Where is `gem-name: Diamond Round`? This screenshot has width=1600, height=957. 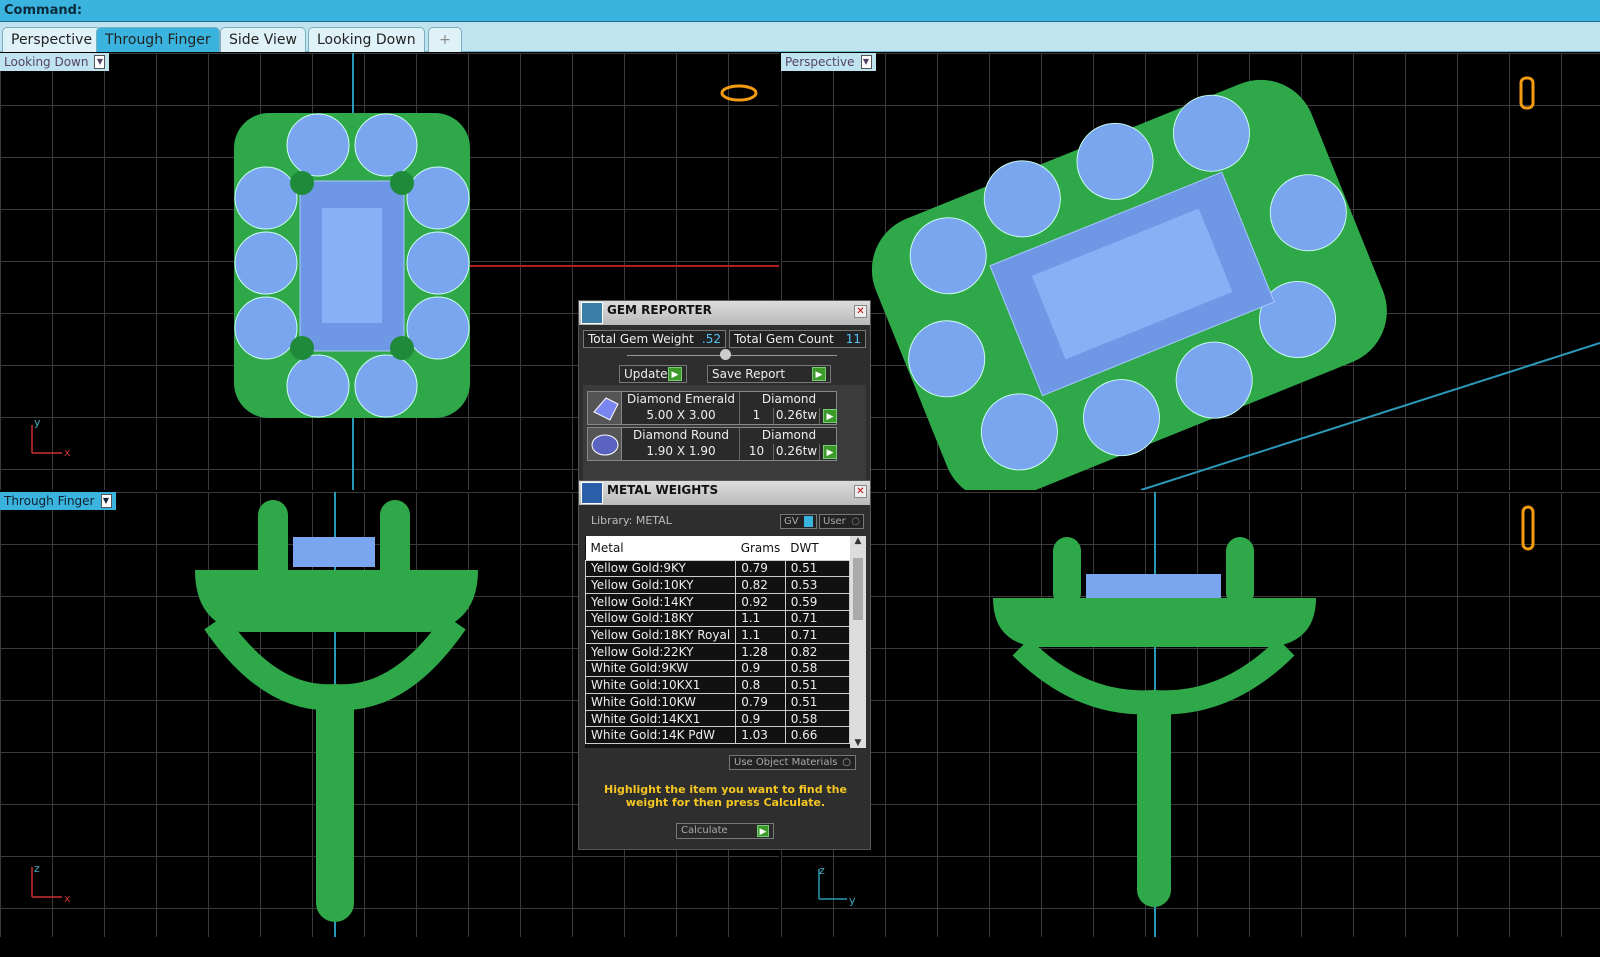
gem-name: Diamond Round is located at coordinates (681, 436).